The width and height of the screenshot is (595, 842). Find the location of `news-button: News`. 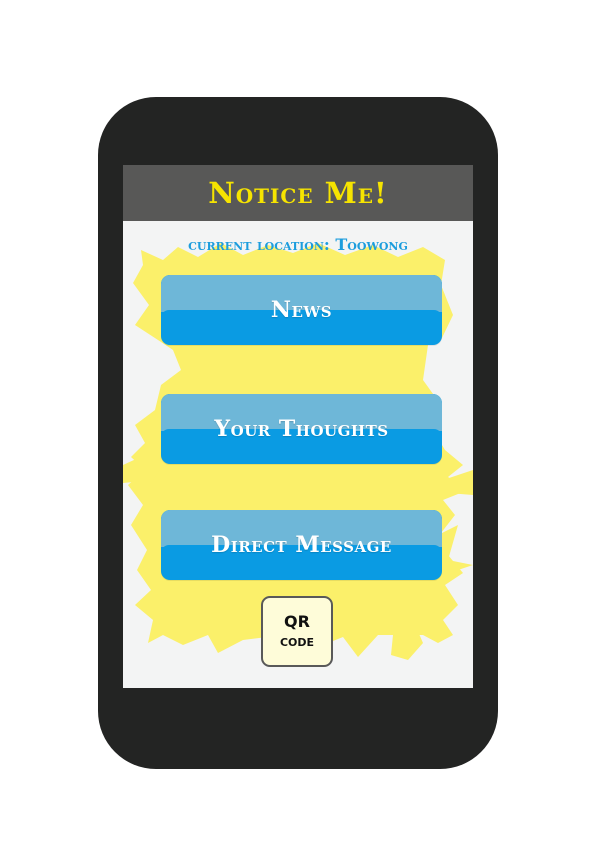

news-button: News is located at coordinates (301, 310).